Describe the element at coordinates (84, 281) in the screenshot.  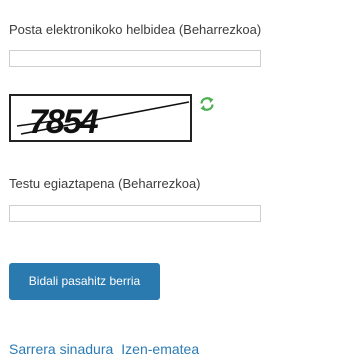
I see `send-new-password-button: Bidali pasahitz berria` at that location.